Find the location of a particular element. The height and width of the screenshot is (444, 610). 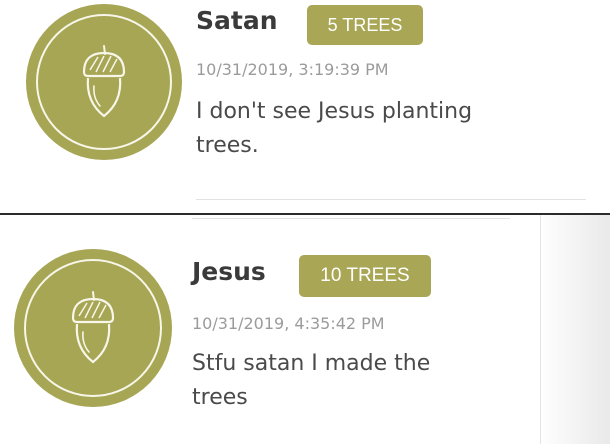

badge-label: 5 TREES is located at coordinates (365, 24).